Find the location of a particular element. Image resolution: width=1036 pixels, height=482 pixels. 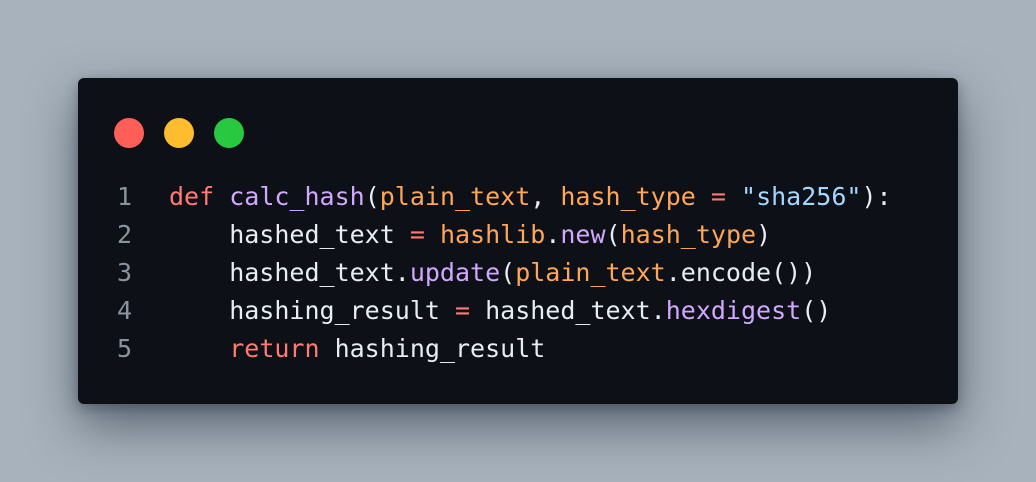

code-token-plain: () is located at coordinates (816, 310).